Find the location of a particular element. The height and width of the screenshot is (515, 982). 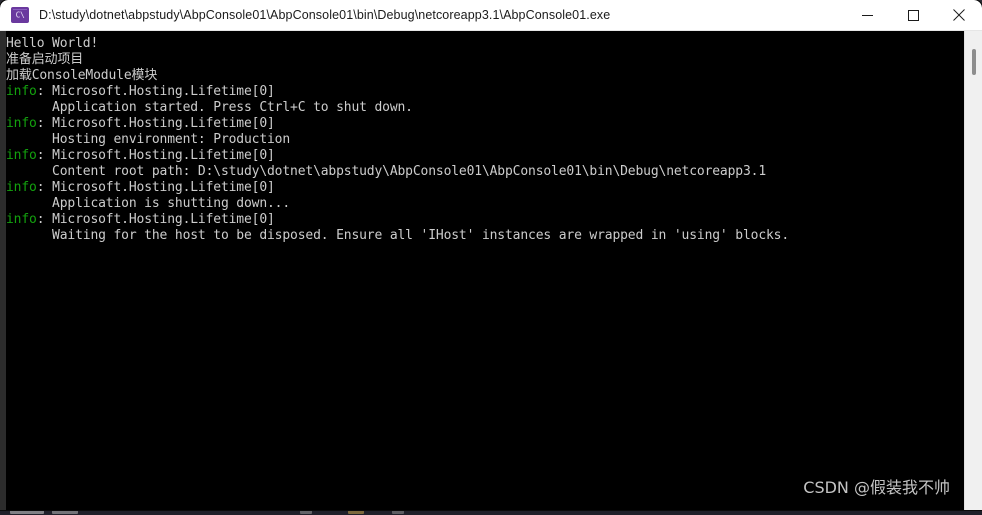

console-text-segment: Hello World! is located at coordinates (52, 43).